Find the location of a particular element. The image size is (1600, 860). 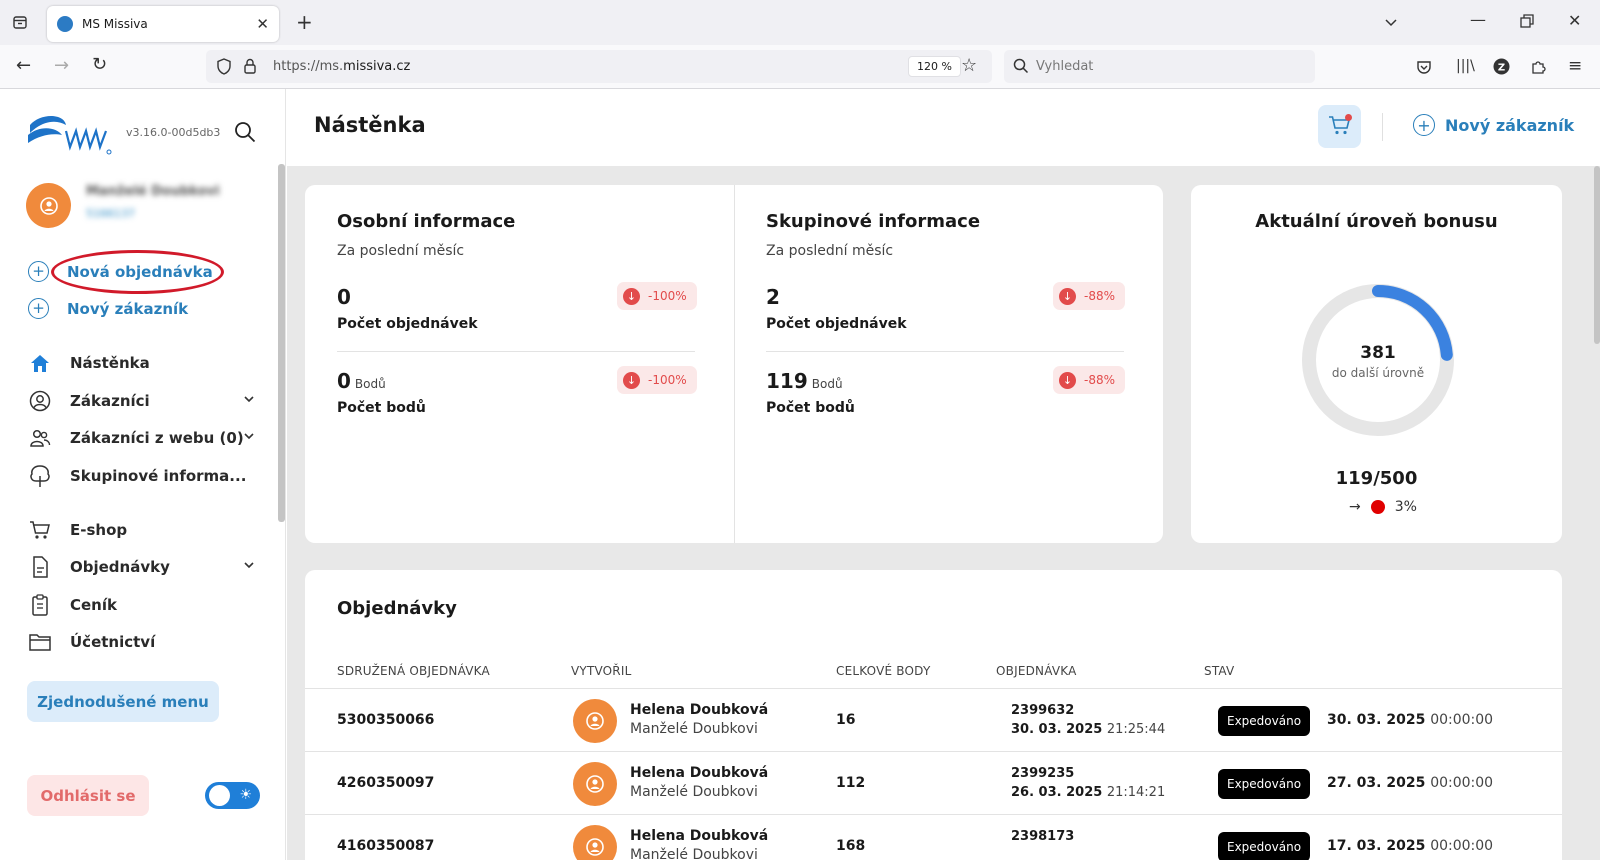

tab-list-icon is located at coordinates (20, 23).